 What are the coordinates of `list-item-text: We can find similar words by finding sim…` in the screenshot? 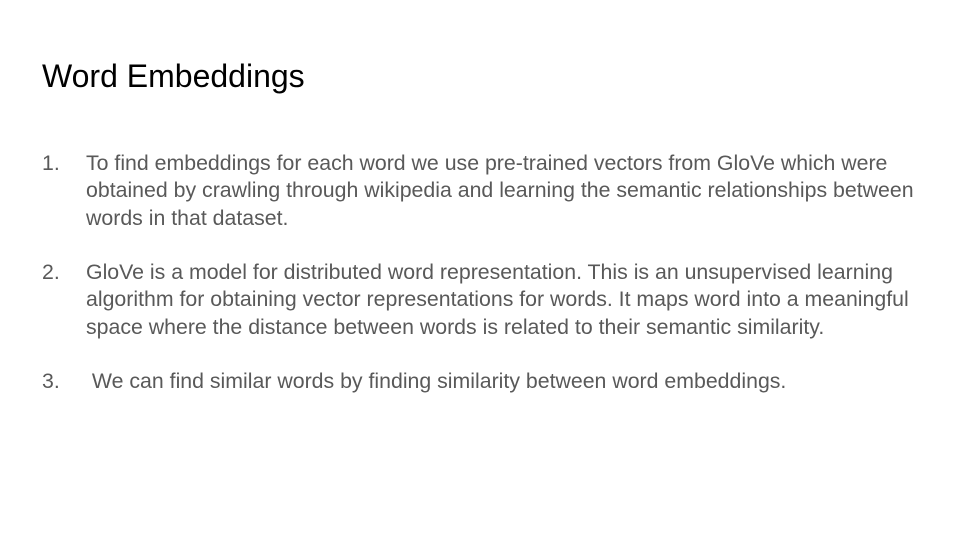 It's located at (436, 381).